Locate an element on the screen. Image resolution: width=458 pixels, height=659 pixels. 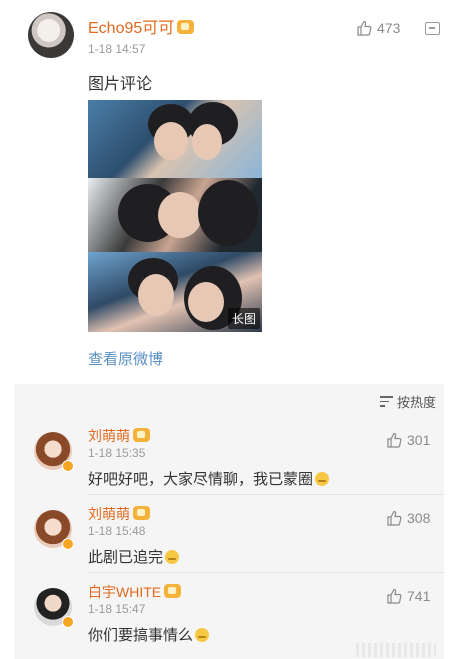
comment-username: 白宇WHITE is located at coordinates (135, 592).